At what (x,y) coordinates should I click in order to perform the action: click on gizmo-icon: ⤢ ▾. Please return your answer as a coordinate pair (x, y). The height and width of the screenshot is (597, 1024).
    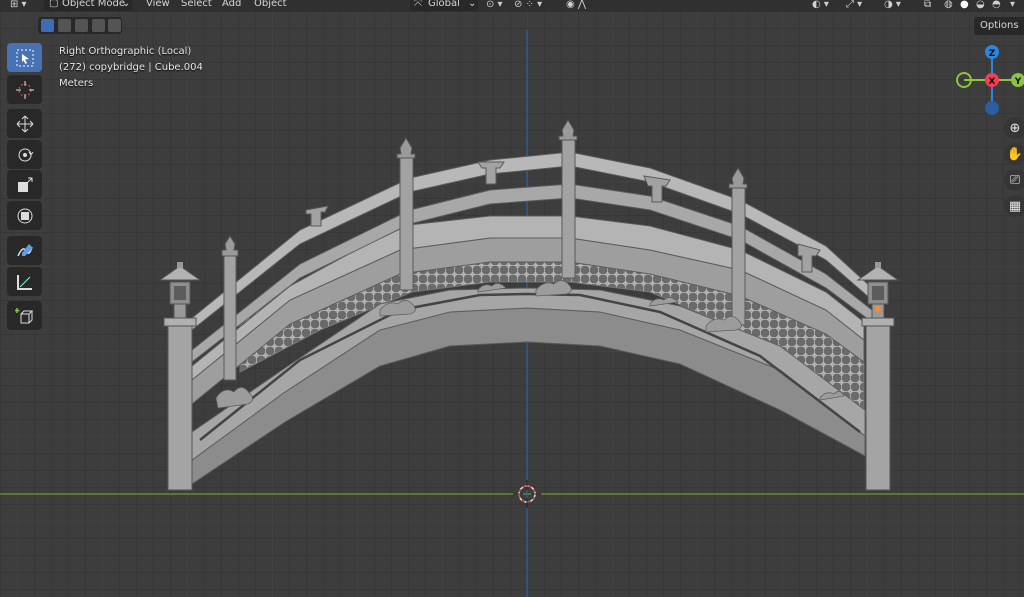
    Looking at the image, I should click on (854, 5).